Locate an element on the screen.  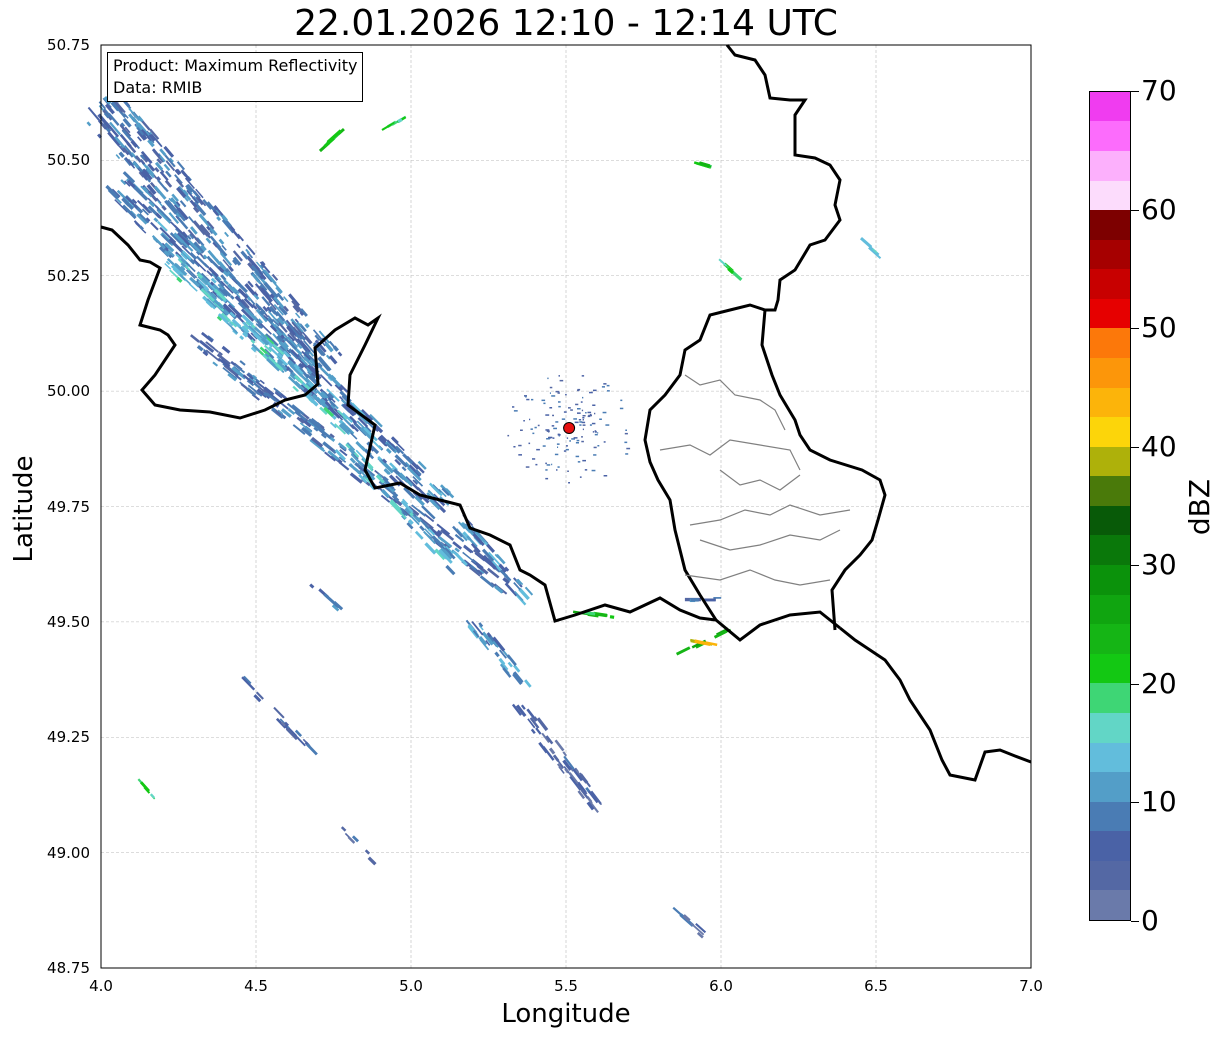
colorbar-tick-label: 50 is located at coordinates (1159, 328).